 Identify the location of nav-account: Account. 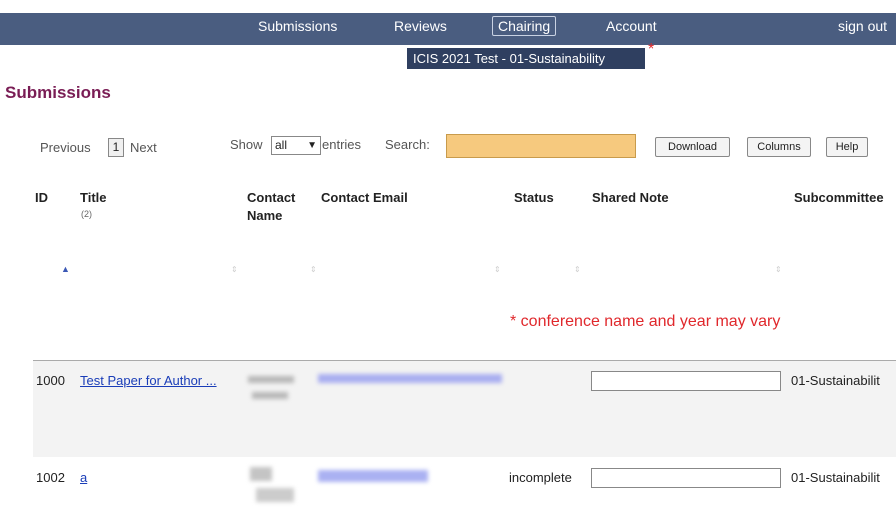
(631, 26).